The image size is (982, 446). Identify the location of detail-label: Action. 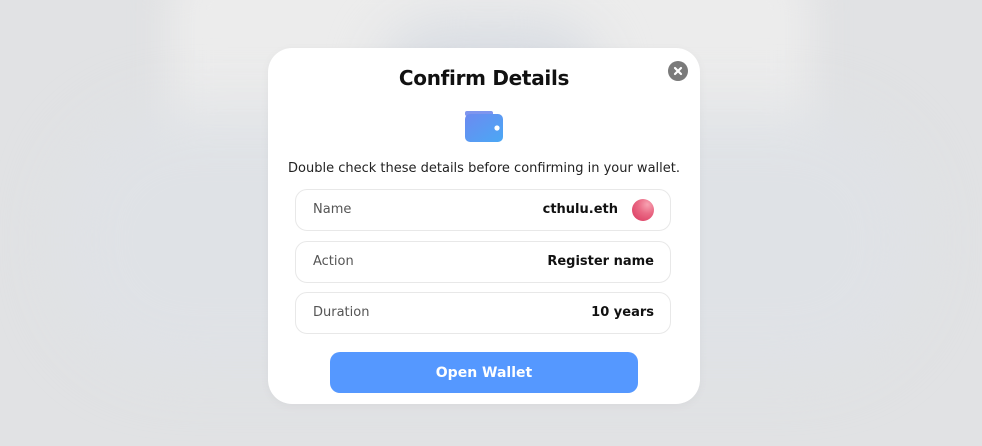
(333, 261).